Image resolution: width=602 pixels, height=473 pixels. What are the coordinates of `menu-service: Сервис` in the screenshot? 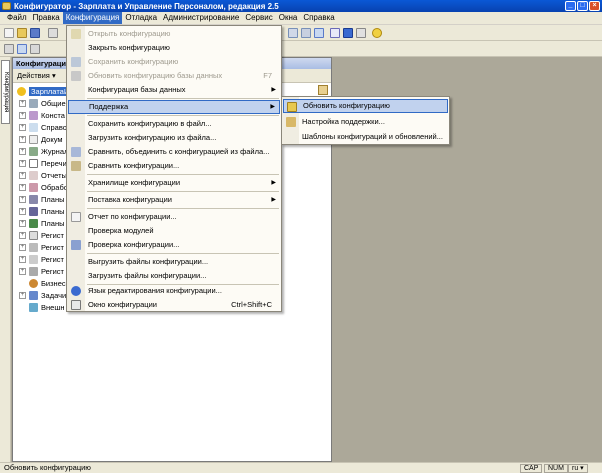 It's located at (258, 18).